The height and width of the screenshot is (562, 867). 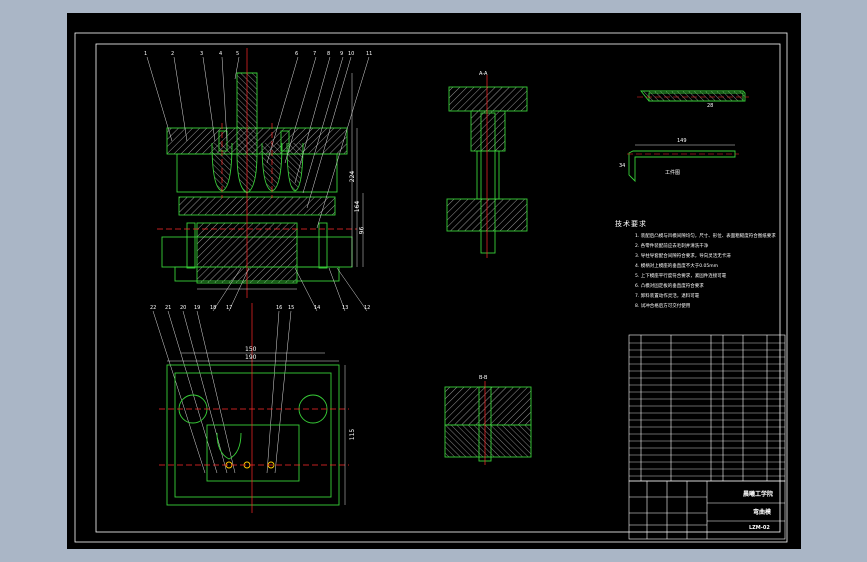 I want to click on title-drawing-number: LZM-02, so click(x=759, y=528).